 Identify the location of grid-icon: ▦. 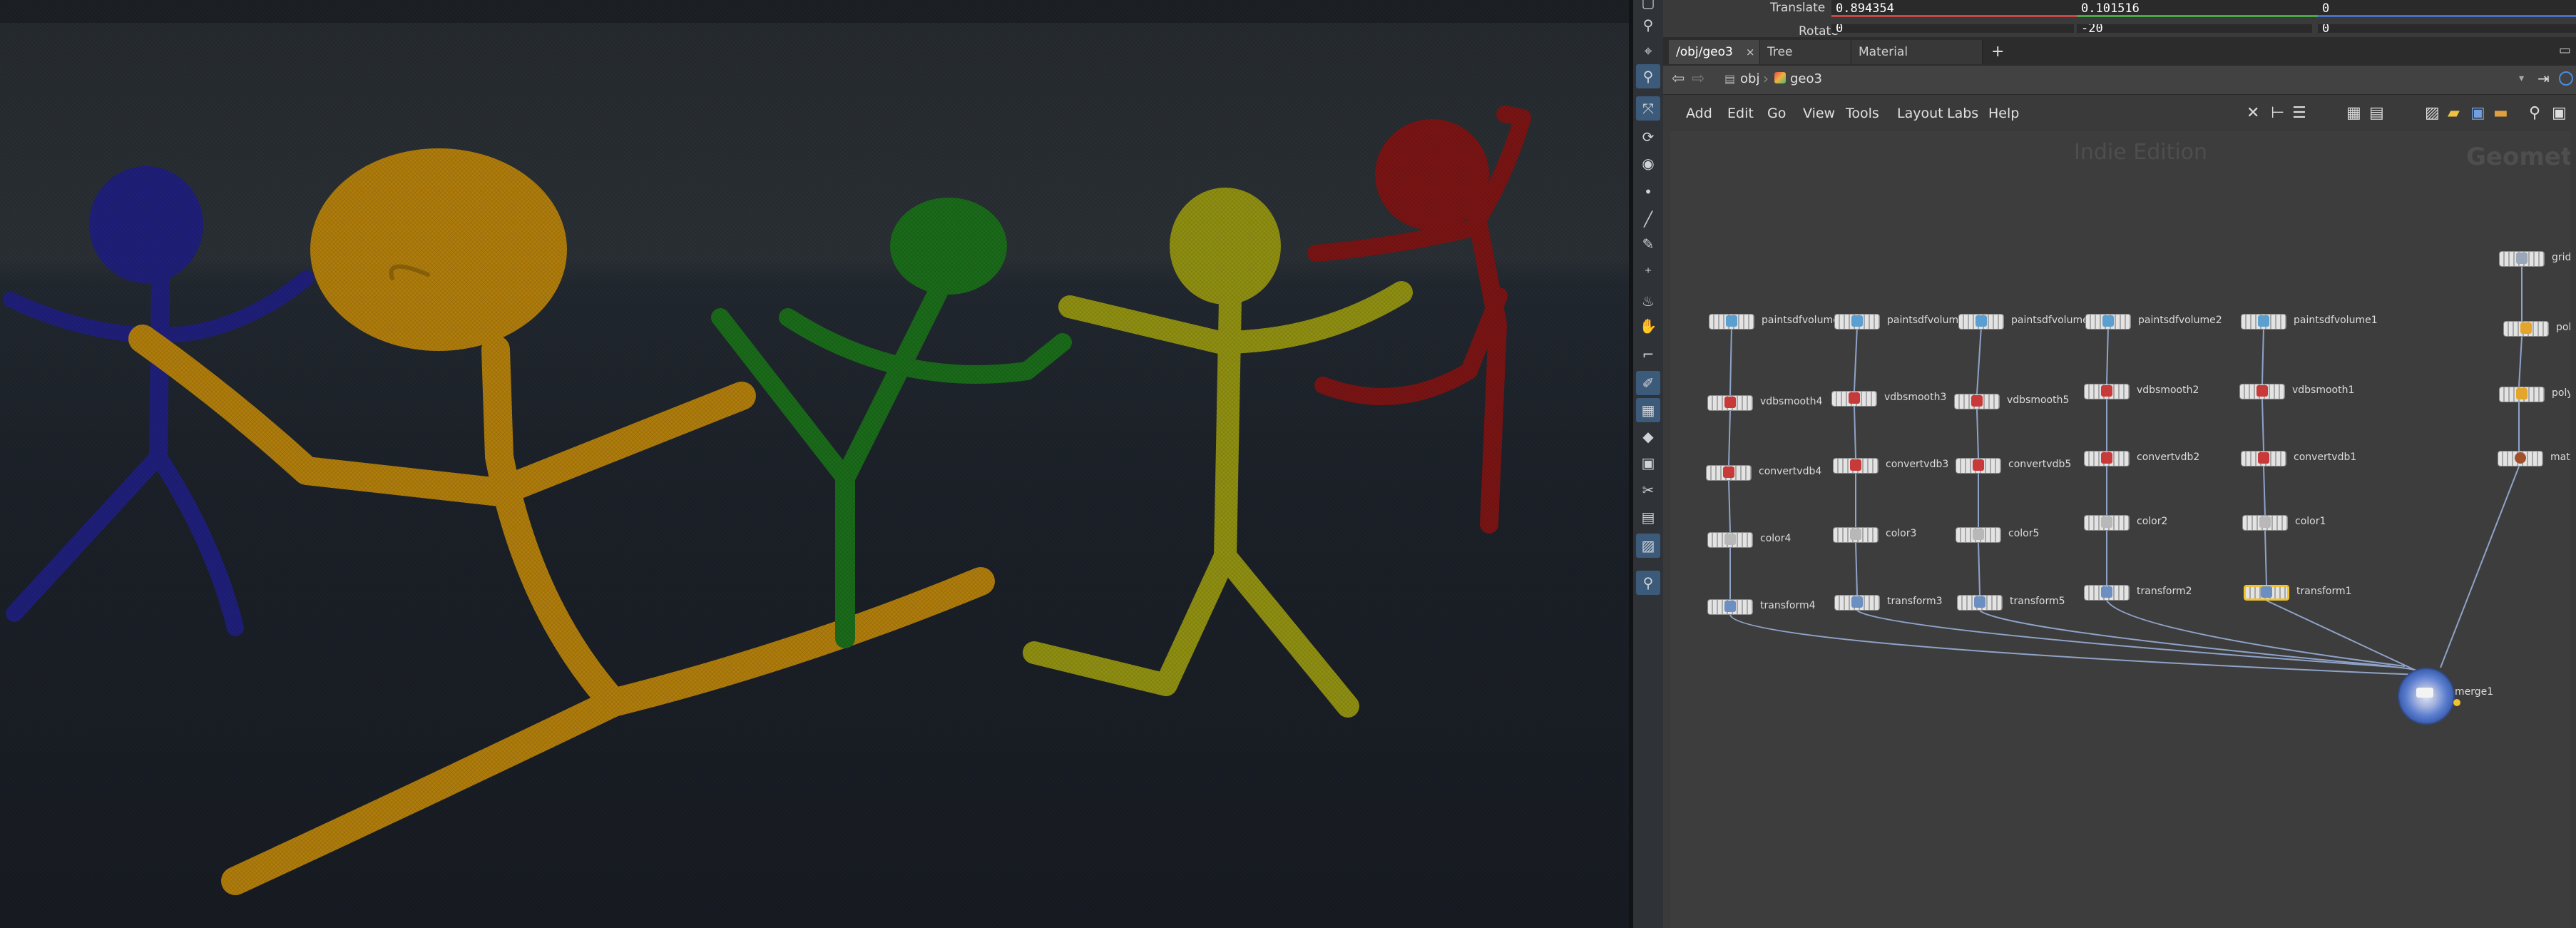
(1648, 410).